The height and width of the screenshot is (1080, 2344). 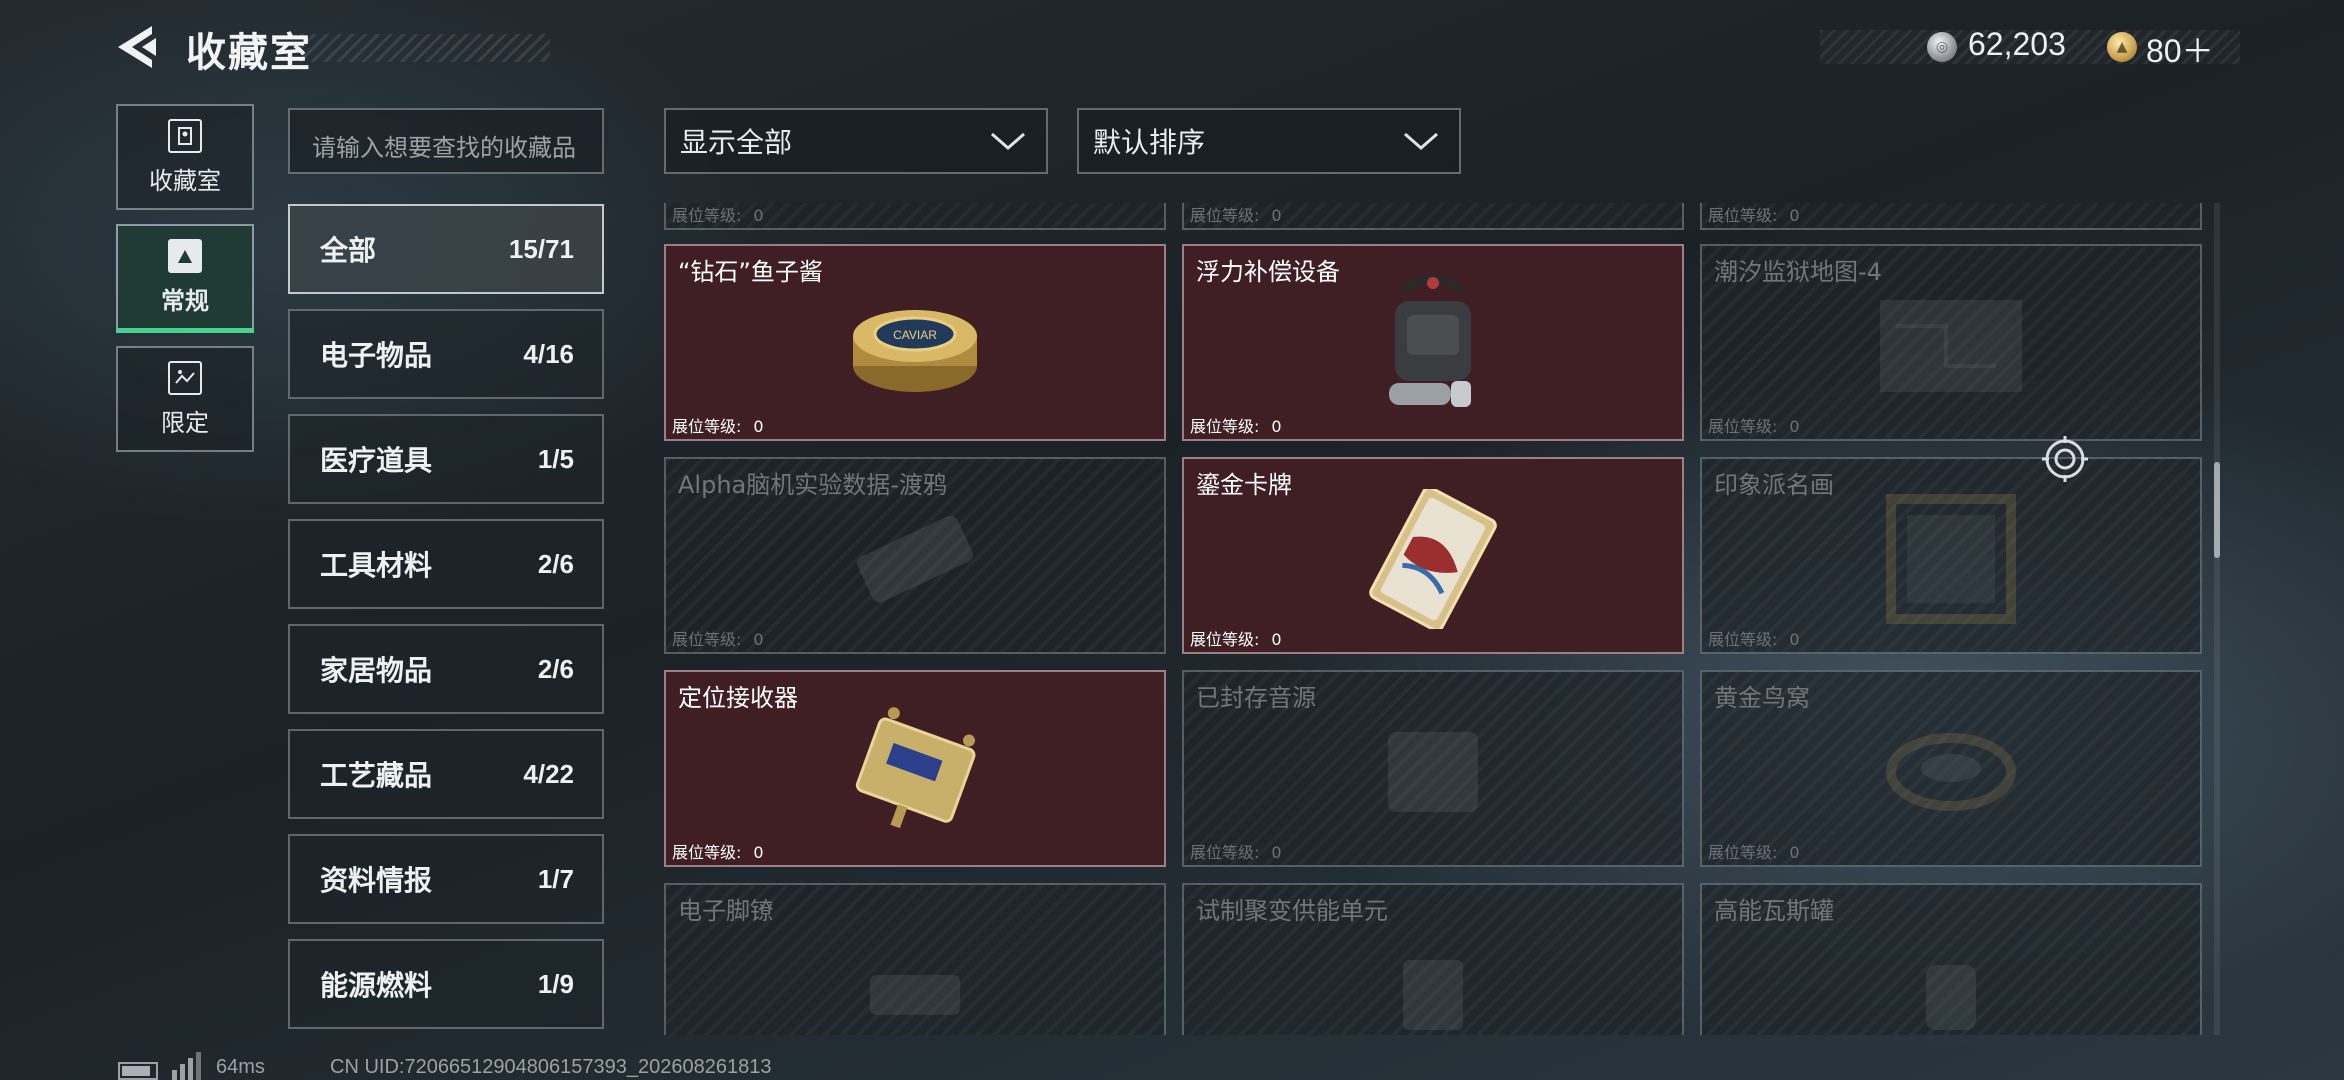 What do you see at coordinates (185, 135) in the screenshot?
I see `collection-room-icon` at bounding box center [185, 135].